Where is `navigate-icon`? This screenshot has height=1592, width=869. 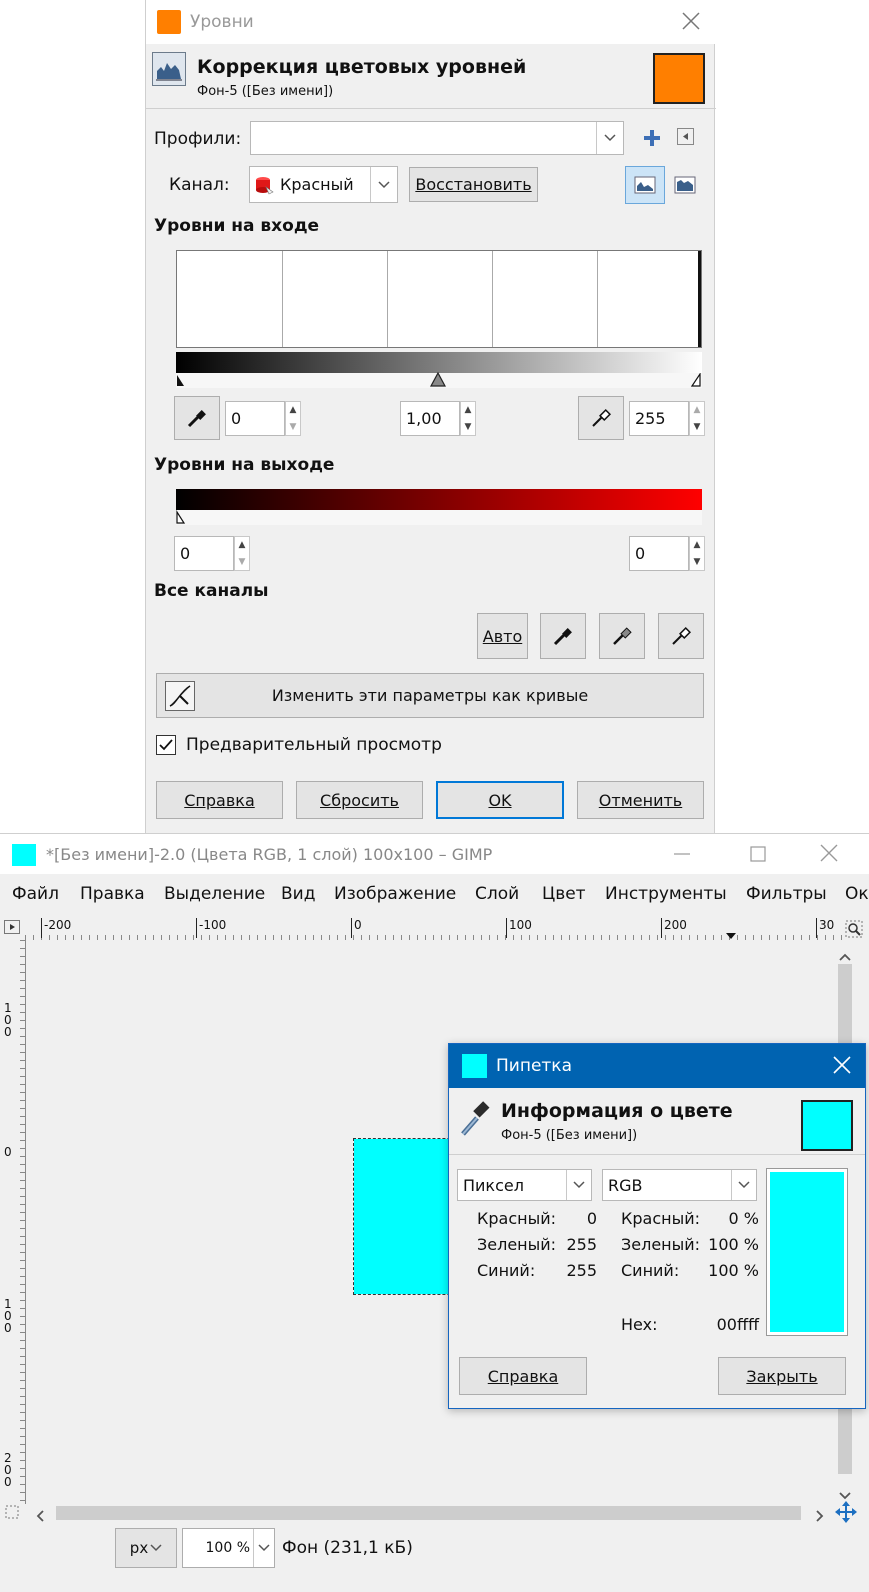 navigate-icon is located at coordinates (846, 1512).